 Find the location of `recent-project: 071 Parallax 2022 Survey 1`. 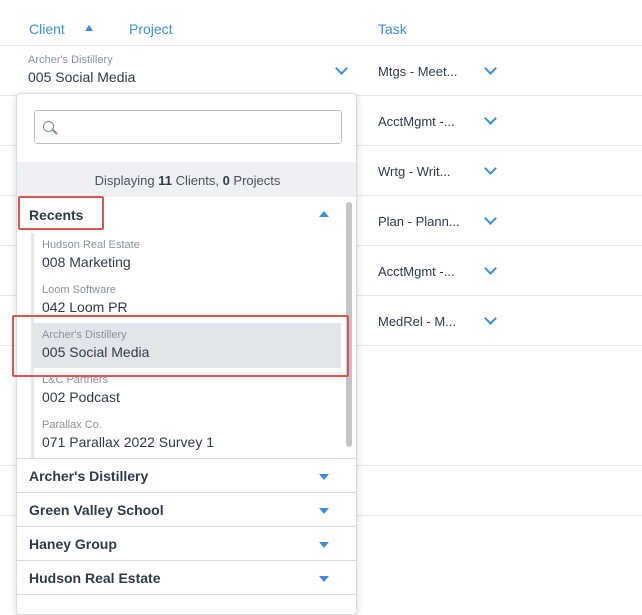

recent-project: 071 Parallax 2022 Survey 1 is located at coordinates (128, 442).